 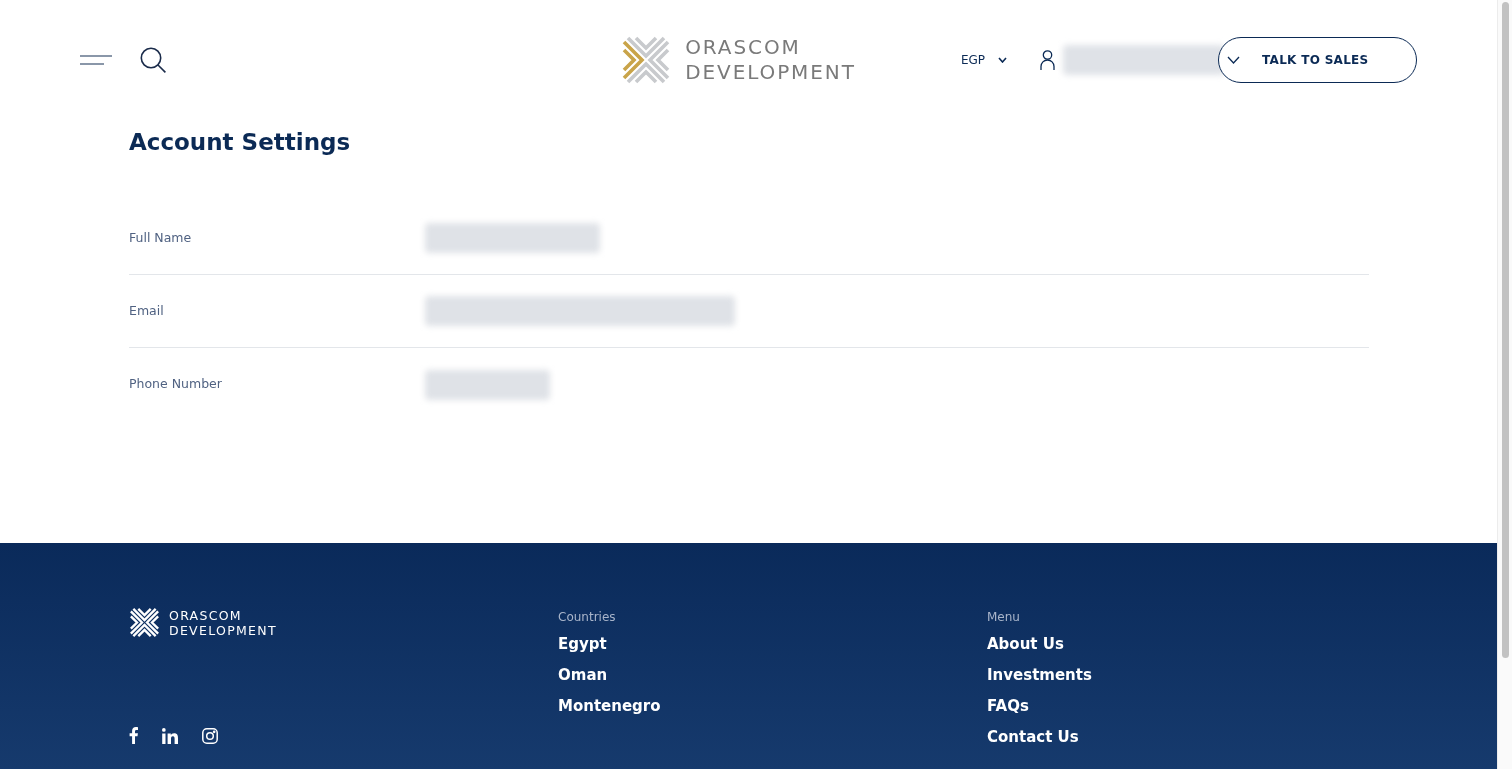 I want to click on field-label: Phone Number, so click(x=175, y=384).